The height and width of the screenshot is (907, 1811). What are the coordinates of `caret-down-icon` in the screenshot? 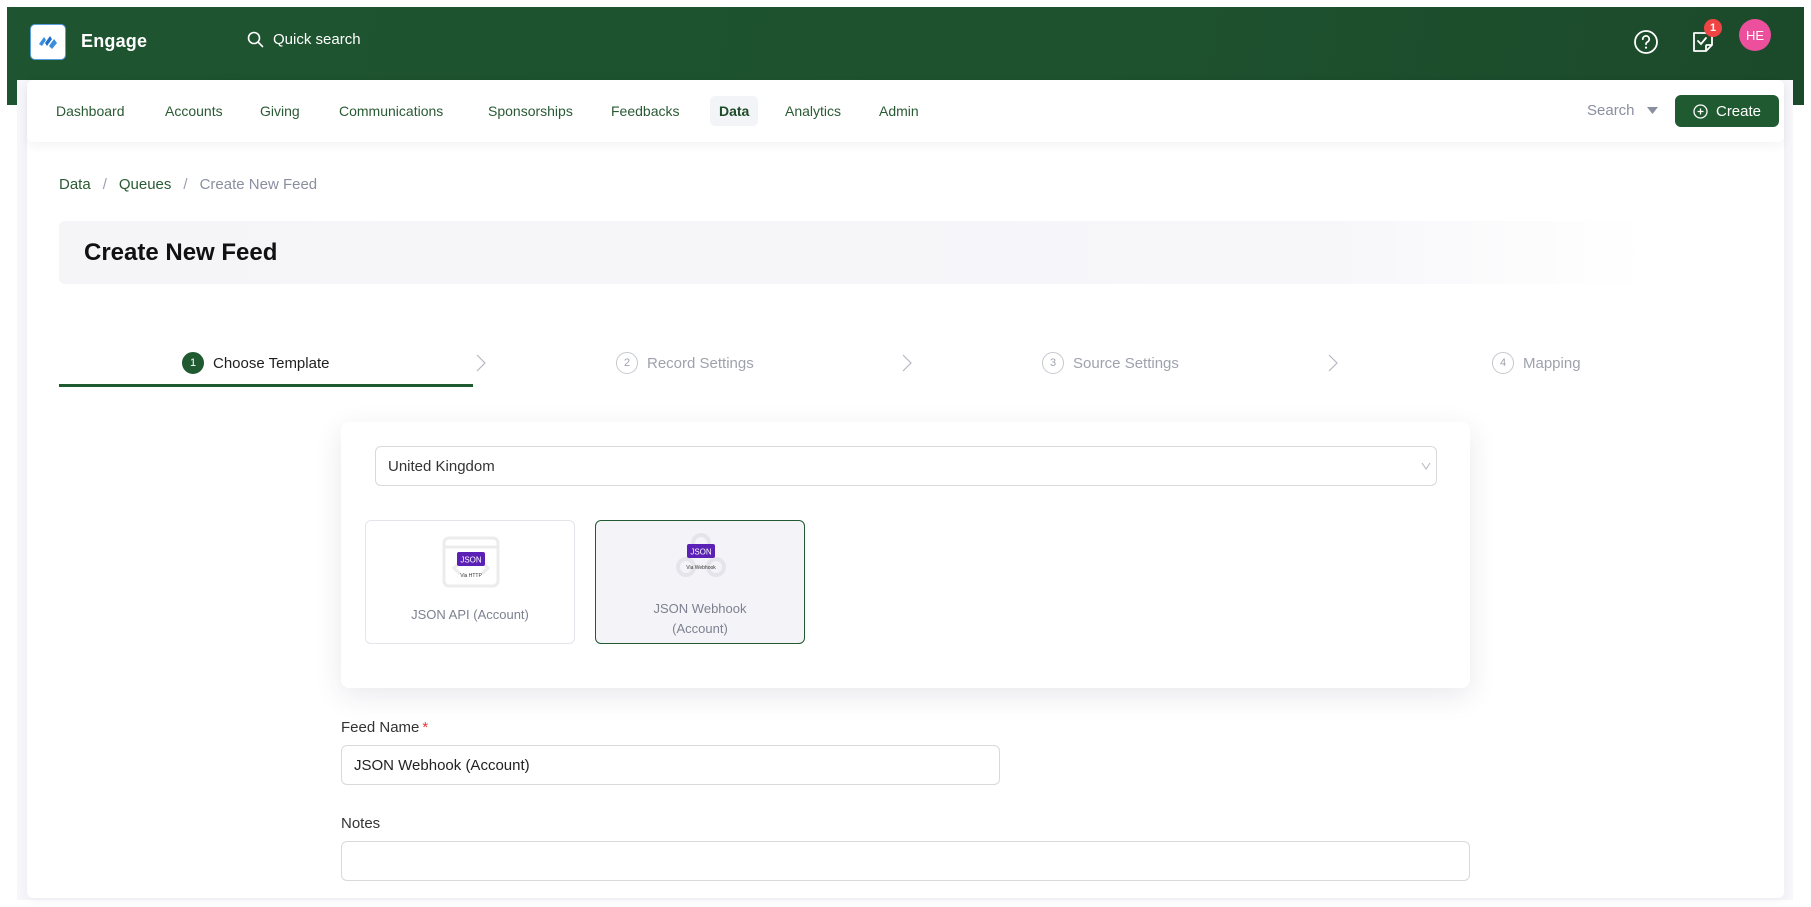 It's located at (1652, 110).